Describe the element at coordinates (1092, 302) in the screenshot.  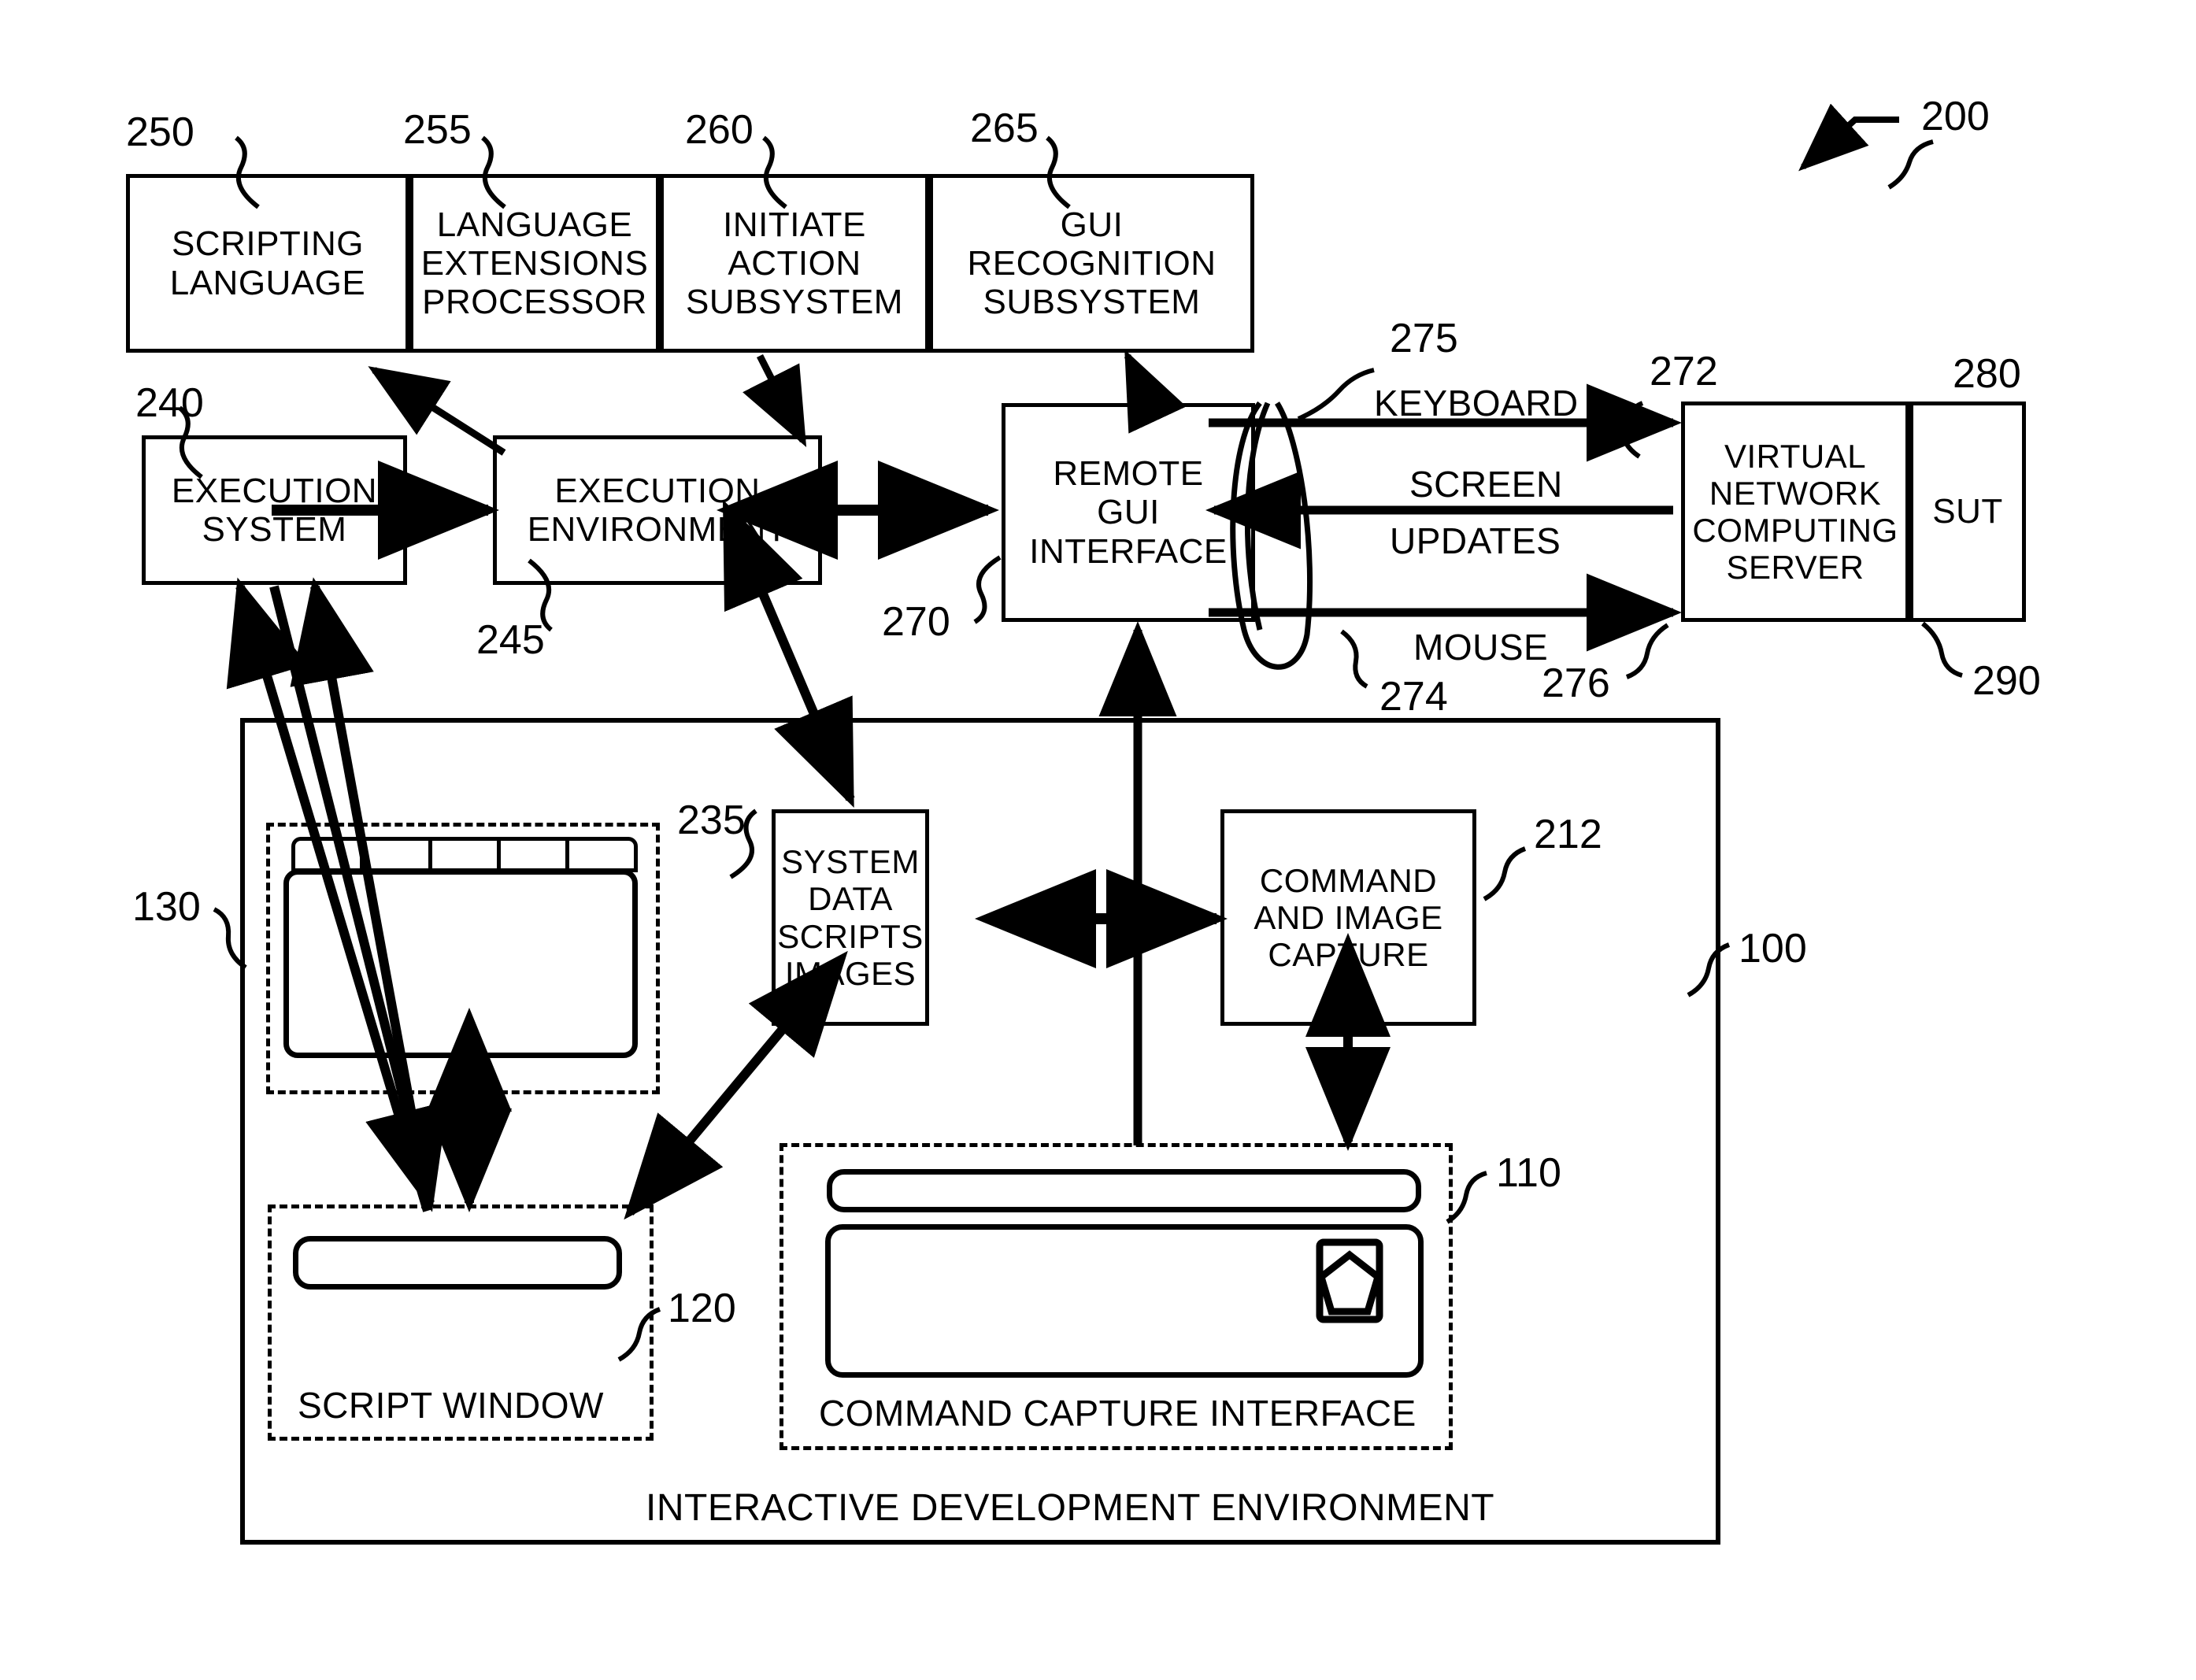
I see `box-gui-recognition-subsystem-line-3: SUBSYSTEM` at that location.